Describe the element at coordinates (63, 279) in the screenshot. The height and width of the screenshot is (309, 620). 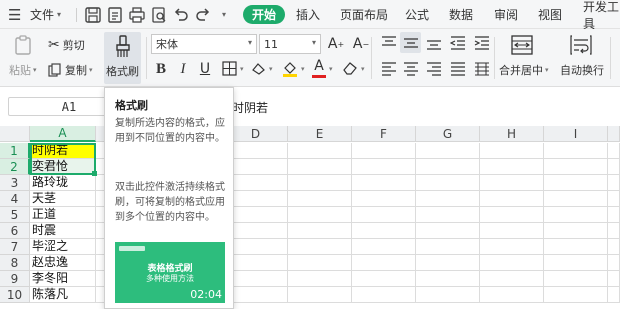
I see `cell-a: 李冬阳` at that location.